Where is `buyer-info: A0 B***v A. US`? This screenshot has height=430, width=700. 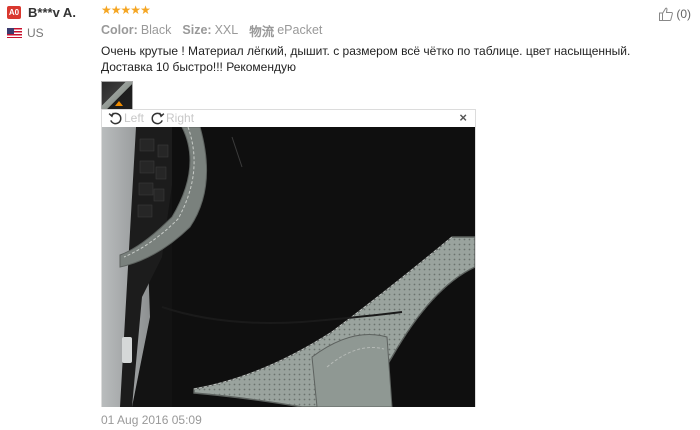 buyer-info: A0 B***v A. US is located at coordinates (52, 22).